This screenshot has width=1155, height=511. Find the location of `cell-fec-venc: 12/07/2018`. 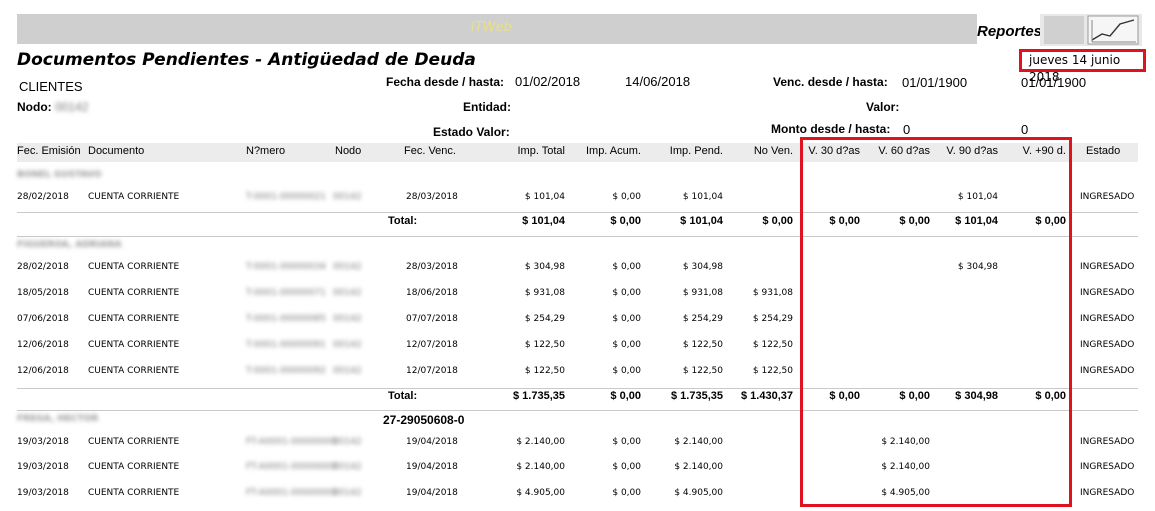

cell-fec-venc: 12/07/2018 is located at coordinates (432, 371).